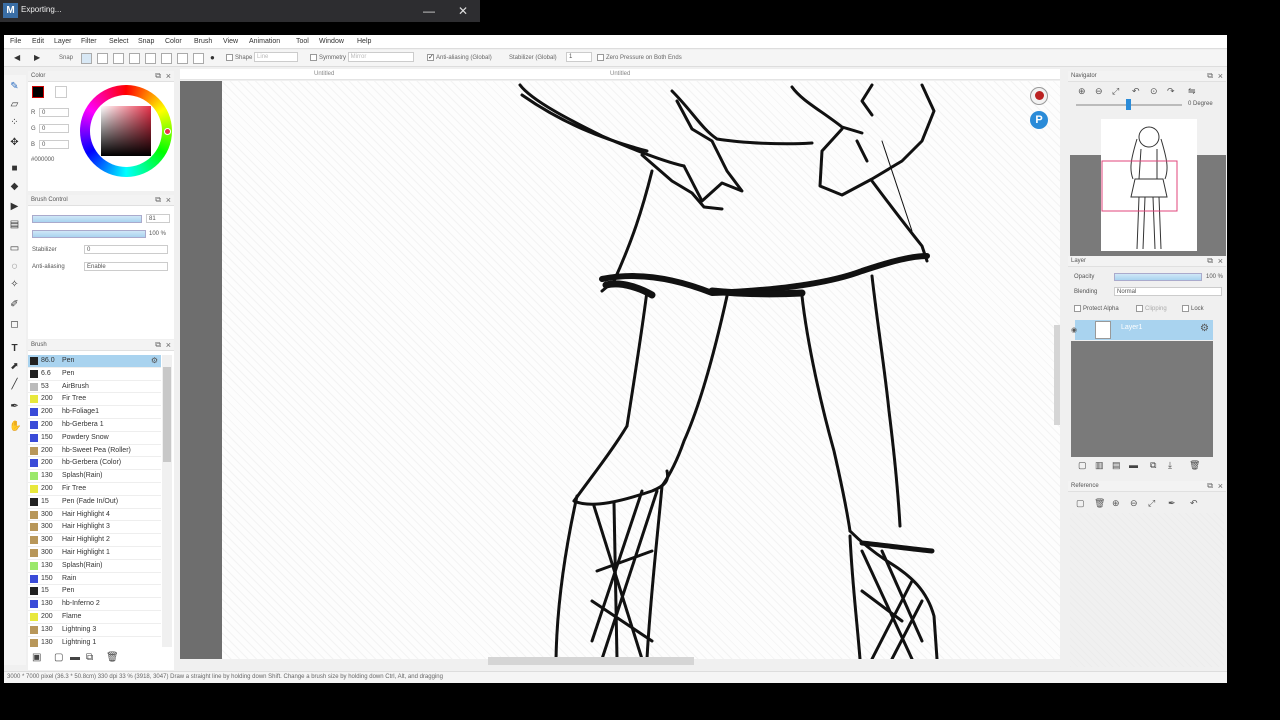  Describe the element at coordinates (14, 266) in the screenshot. I see `lasso-tool-icon: ◌` at that location.